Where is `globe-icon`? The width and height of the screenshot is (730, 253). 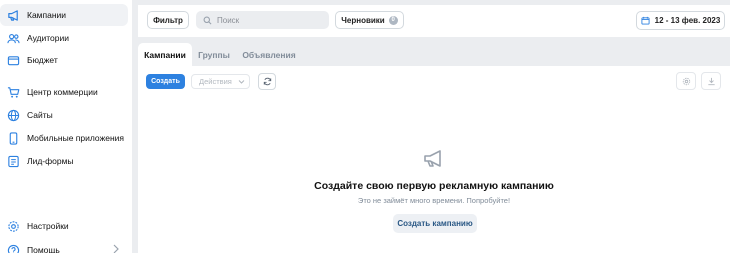
globe-icon is located at coordinates (13, 115).